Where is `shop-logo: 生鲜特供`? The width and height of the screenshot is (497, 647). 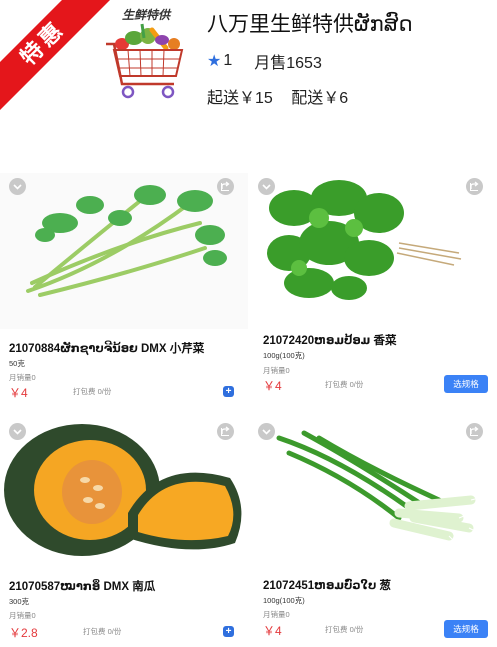 shop-logo: 生鲜特供 is located at coordinates (146, 56).